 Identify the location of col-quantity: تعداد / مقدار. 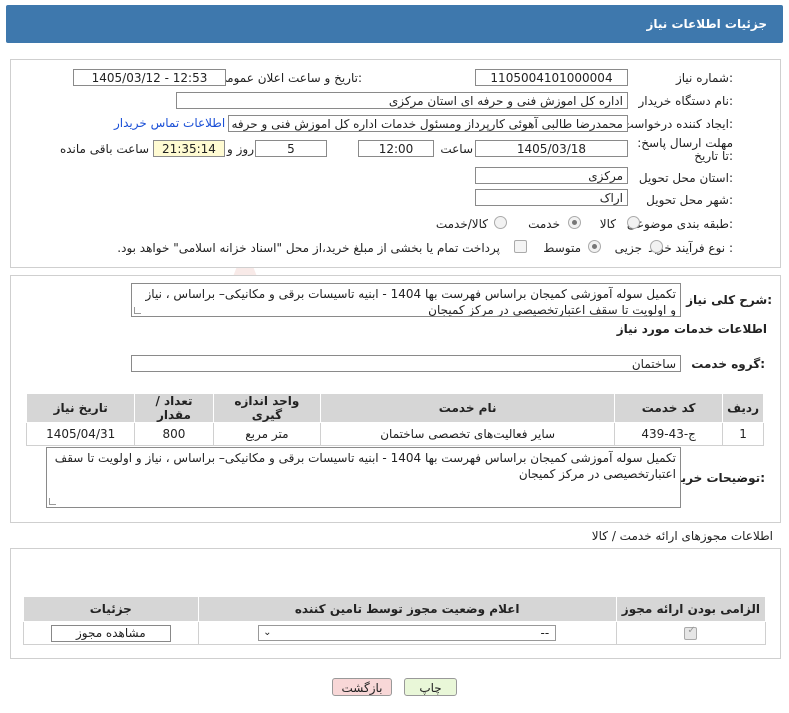
(174, 408).